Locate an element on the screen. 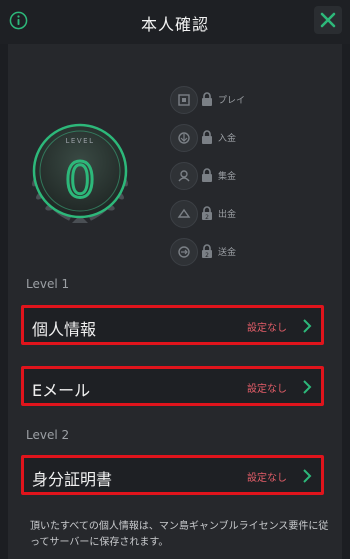  header-bar: 本人確認 is located at coordinates (175, 22).